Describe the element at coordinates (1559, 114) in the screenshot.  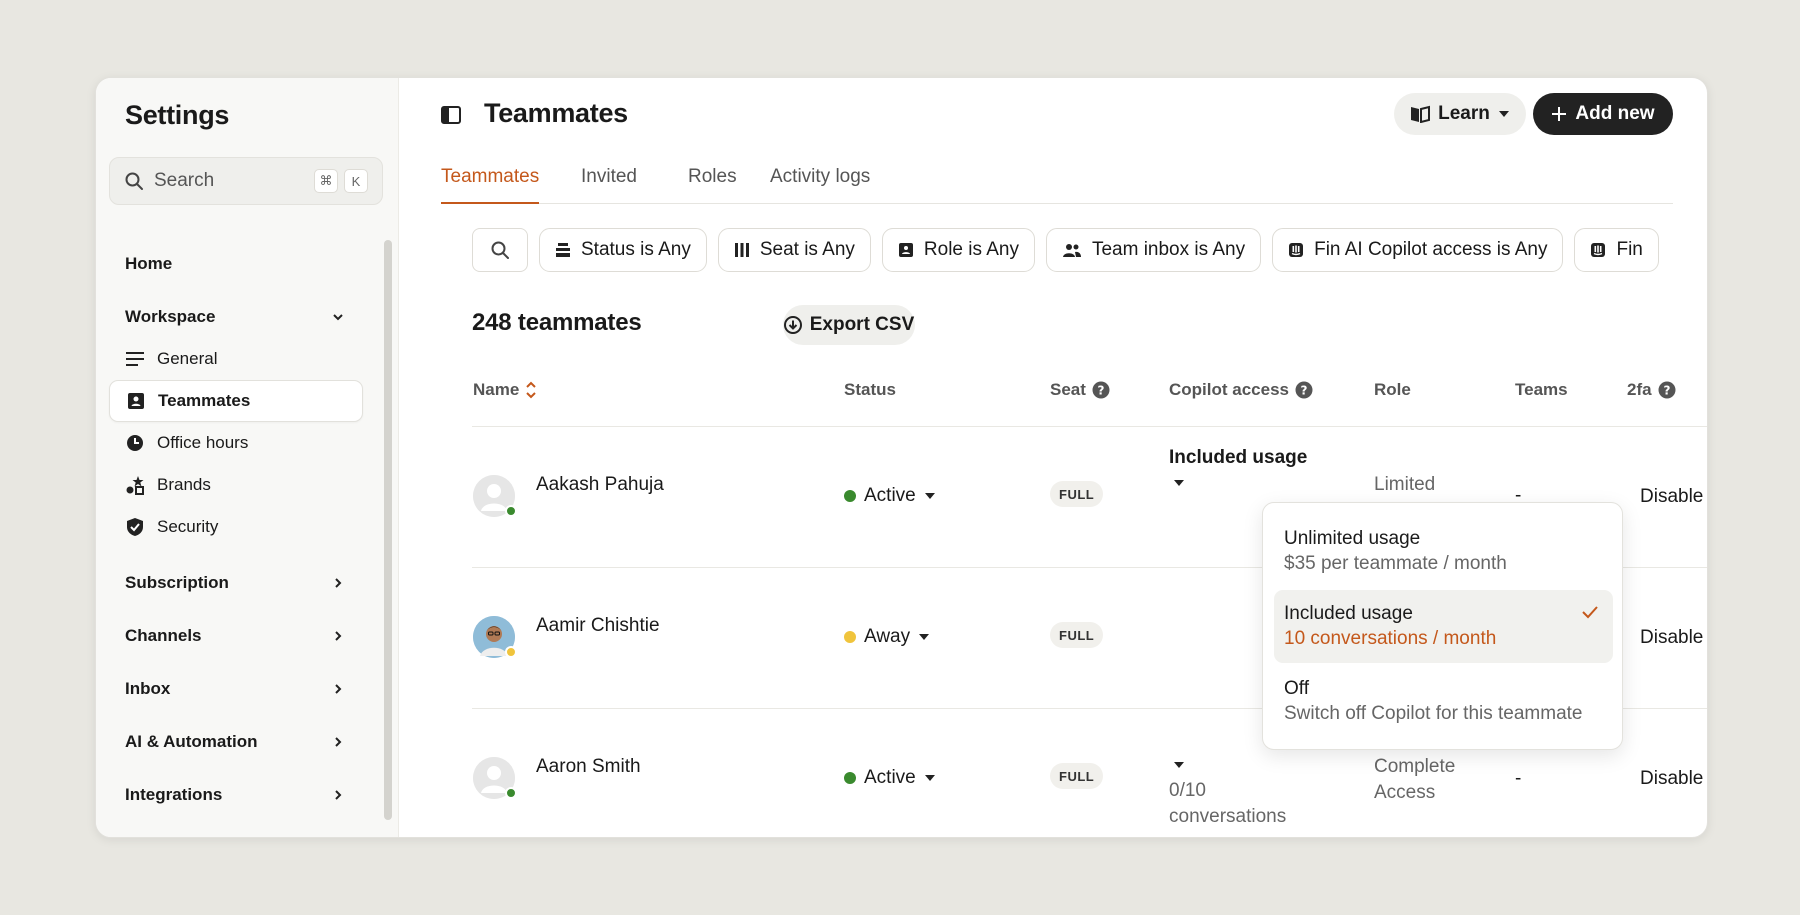
I see `plus-icon` at that location.